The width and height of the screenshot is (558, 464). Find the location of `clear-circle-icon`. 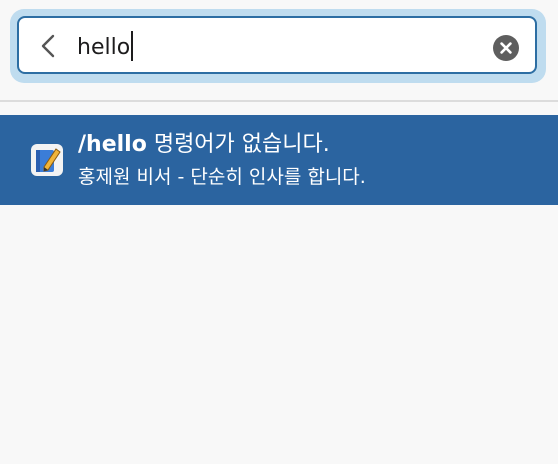

clear-circle-icon is located at coordinates (506, 48).